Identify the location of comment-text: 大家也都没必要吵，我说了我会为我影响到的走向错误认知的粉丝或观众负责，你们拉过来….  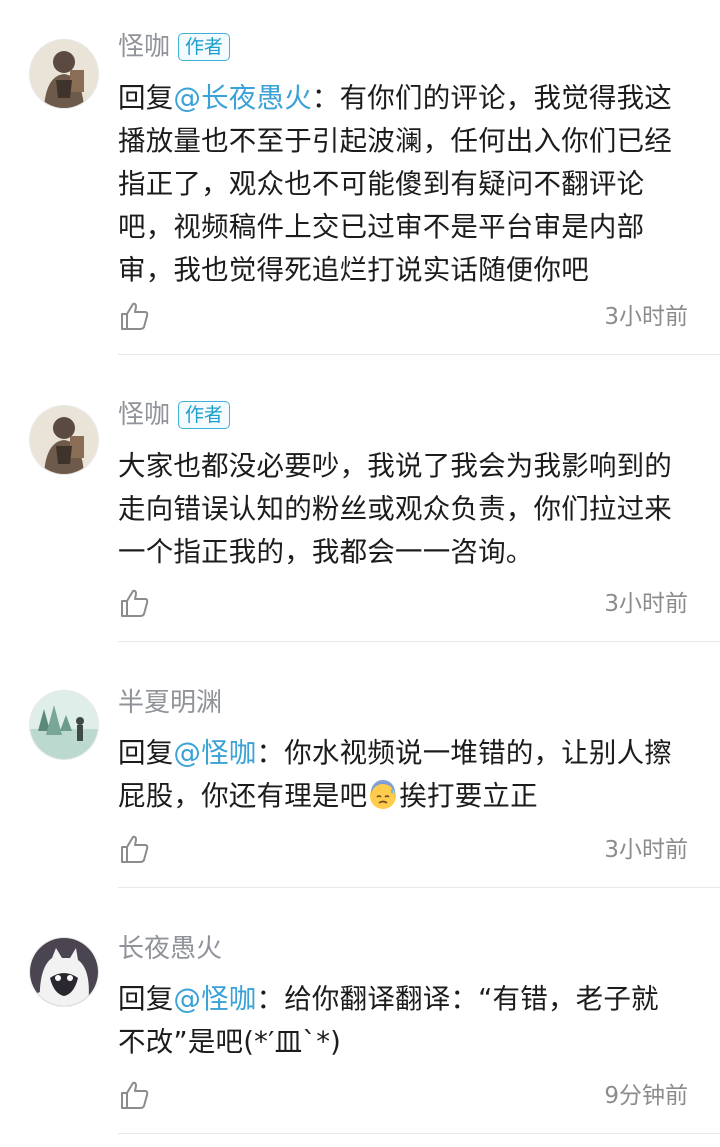
(402, 509).